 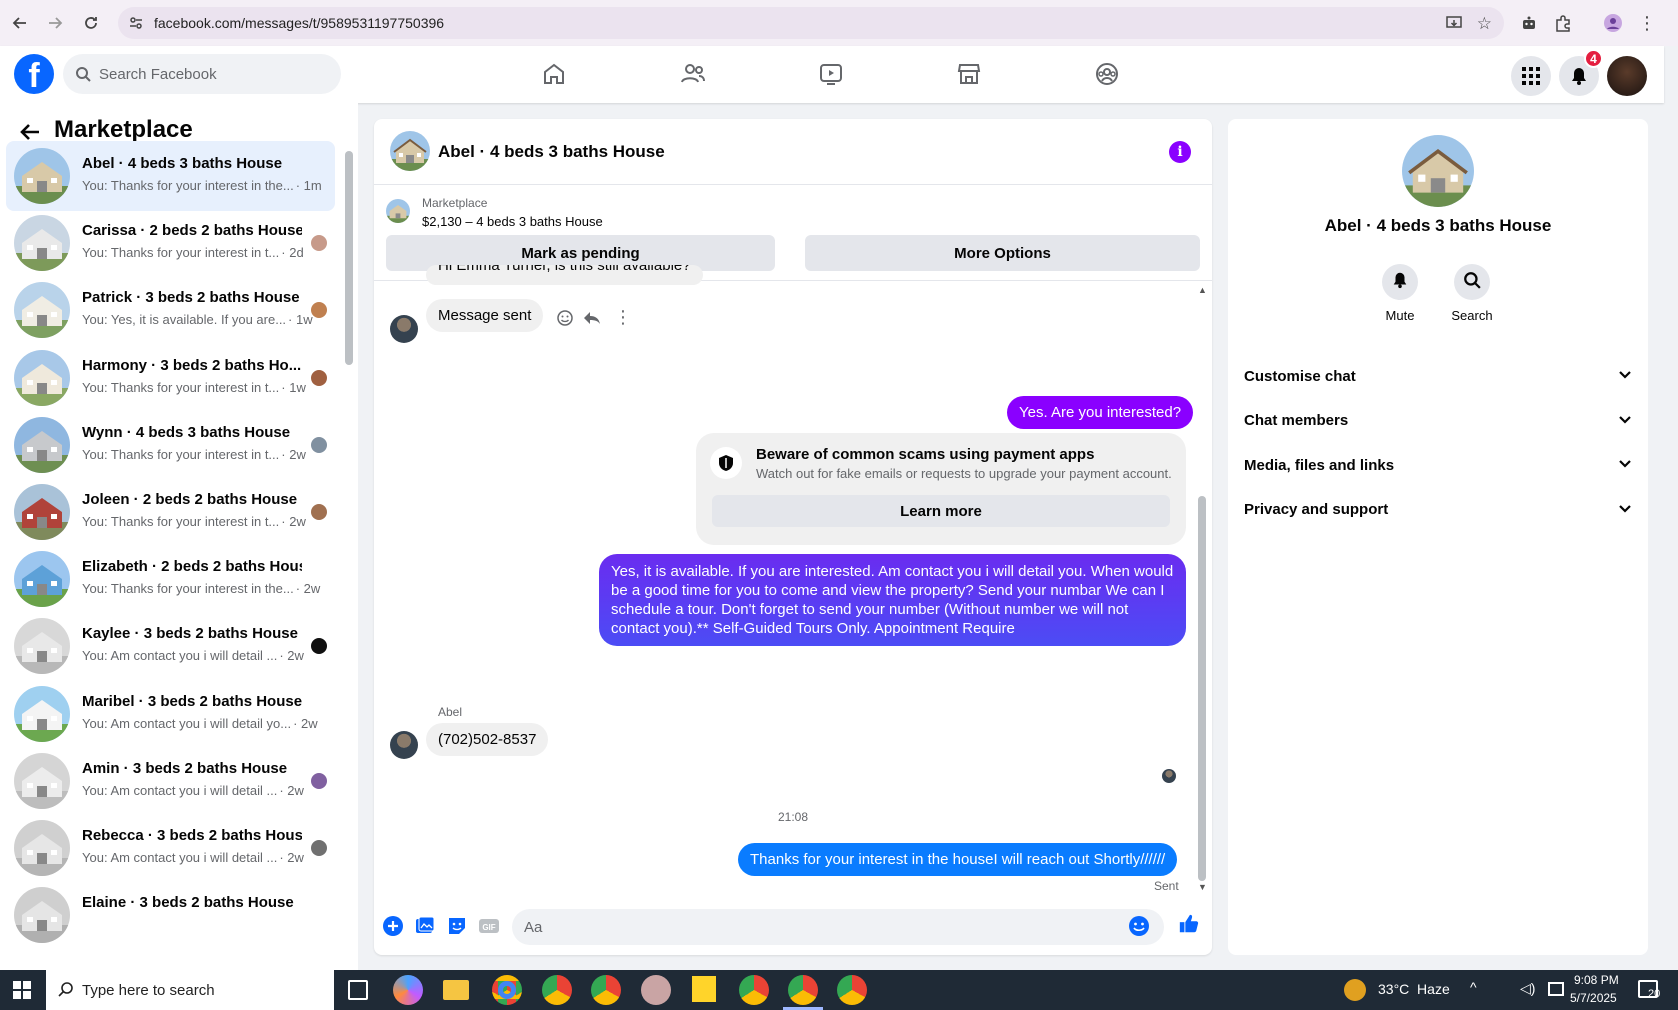 What do you see at coordinates (838, 927) in the screenshot?
I see `message-input` at bounding box center [838, 927].